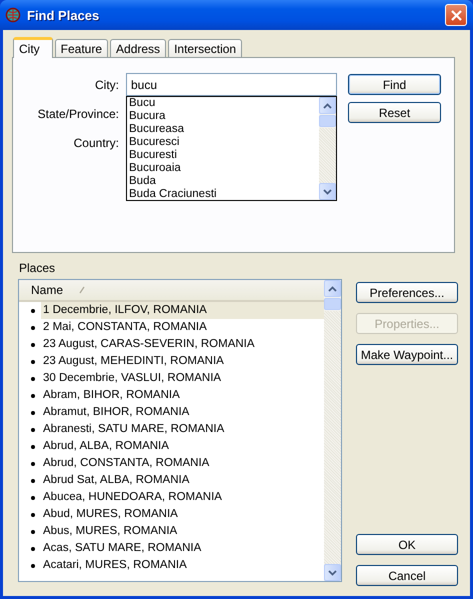 Image resolution: width=473 pixels, height=599 pixels. I want to click on place-item: Acatari, MURES, ROMANIA, so click(115, 565).